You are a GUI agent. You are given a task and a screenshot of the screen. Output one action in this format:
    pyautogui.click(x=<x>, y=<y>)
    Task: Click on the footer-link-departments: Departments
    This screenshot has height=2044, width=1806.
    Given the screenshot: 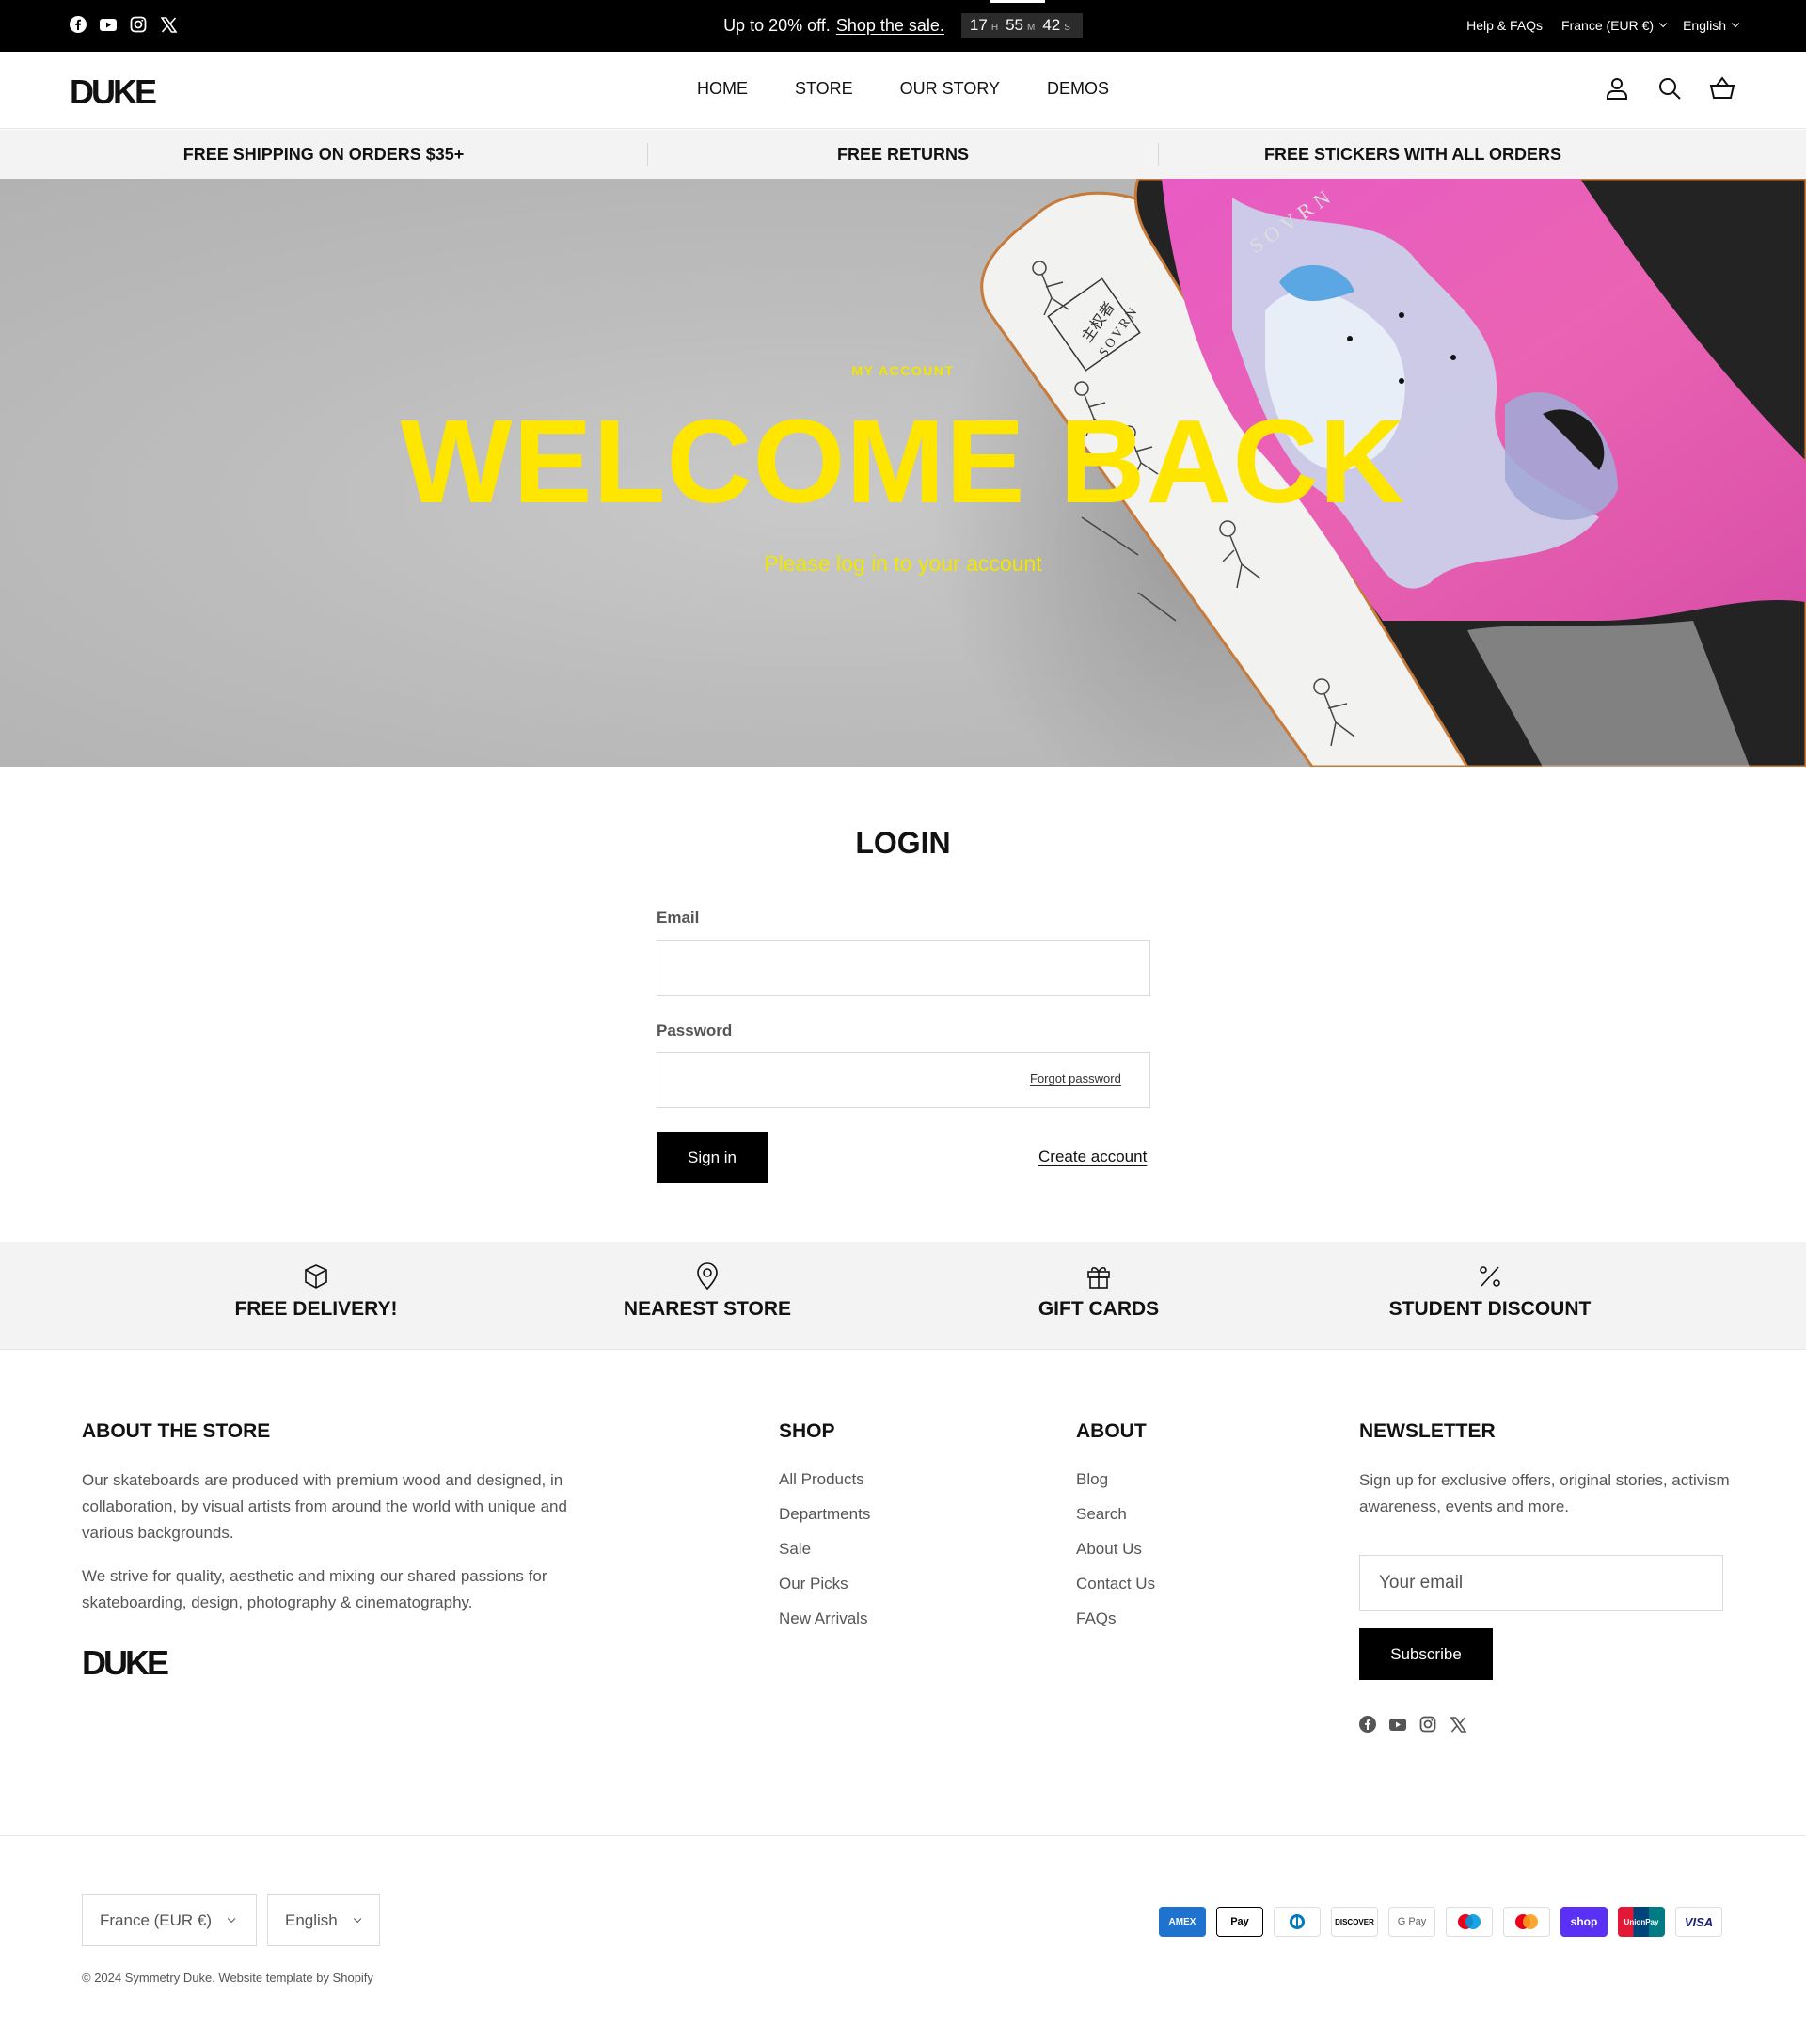 What is the action you would take?
    pyautogui.click(x=825, y=1514)
    